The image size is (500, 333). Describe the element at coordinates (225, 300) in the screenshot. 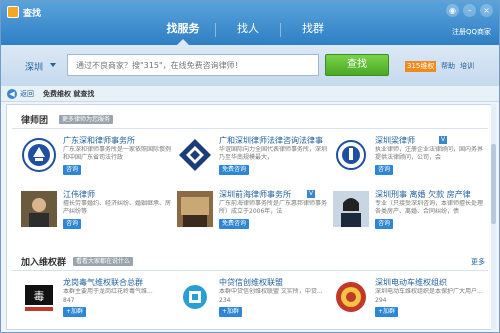

I see `member-count: 234` at that location.